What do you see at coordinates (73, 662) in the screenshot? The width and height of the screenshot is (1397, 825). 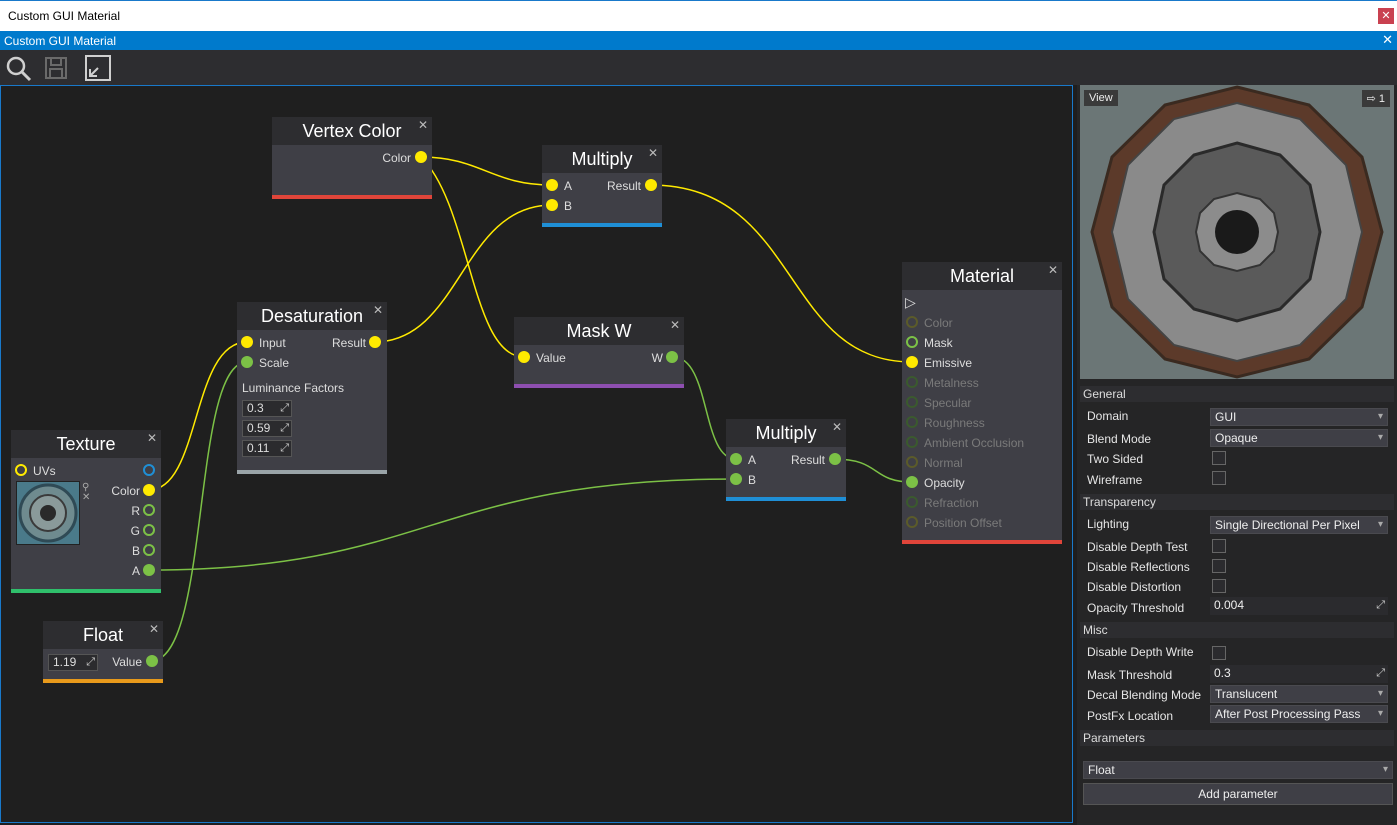 I see `float-value-field: 1.19 ⤢` at bounding box center [73, 662].